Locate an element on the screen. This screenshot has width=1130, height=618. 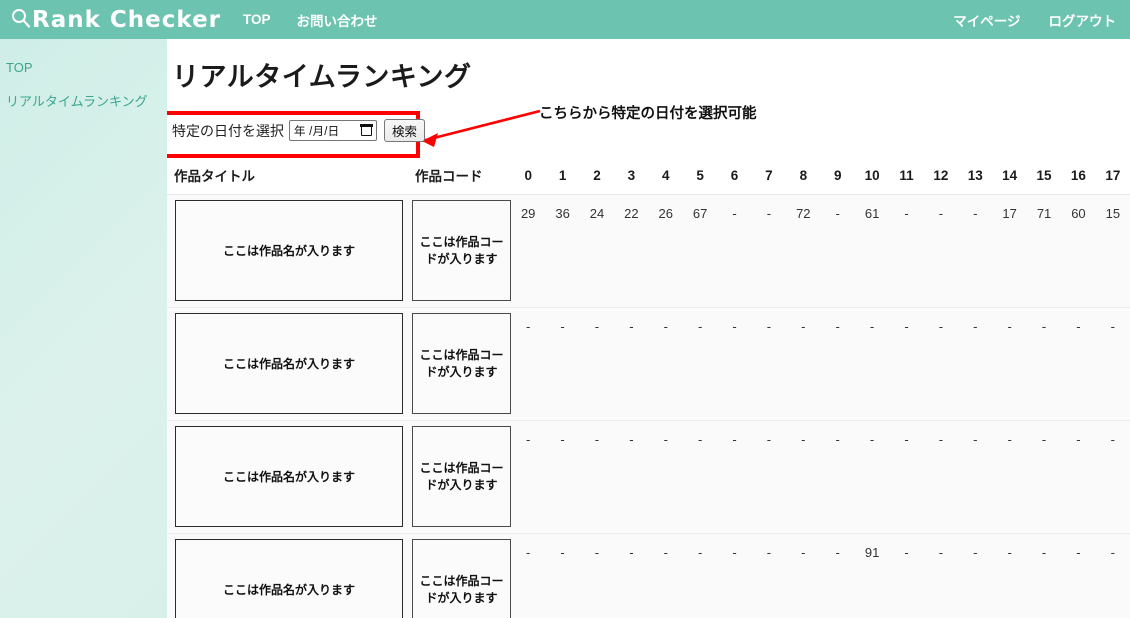
brand-logo: Rank Checker is located at coordinates (115, 20).